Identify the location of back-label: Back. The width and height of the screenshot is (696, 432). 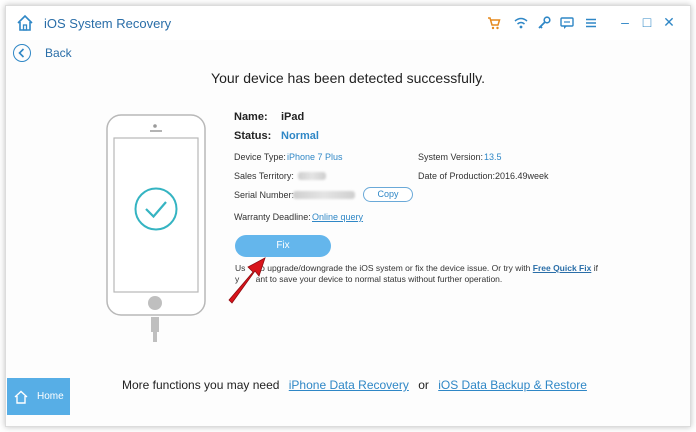
(58, 53).